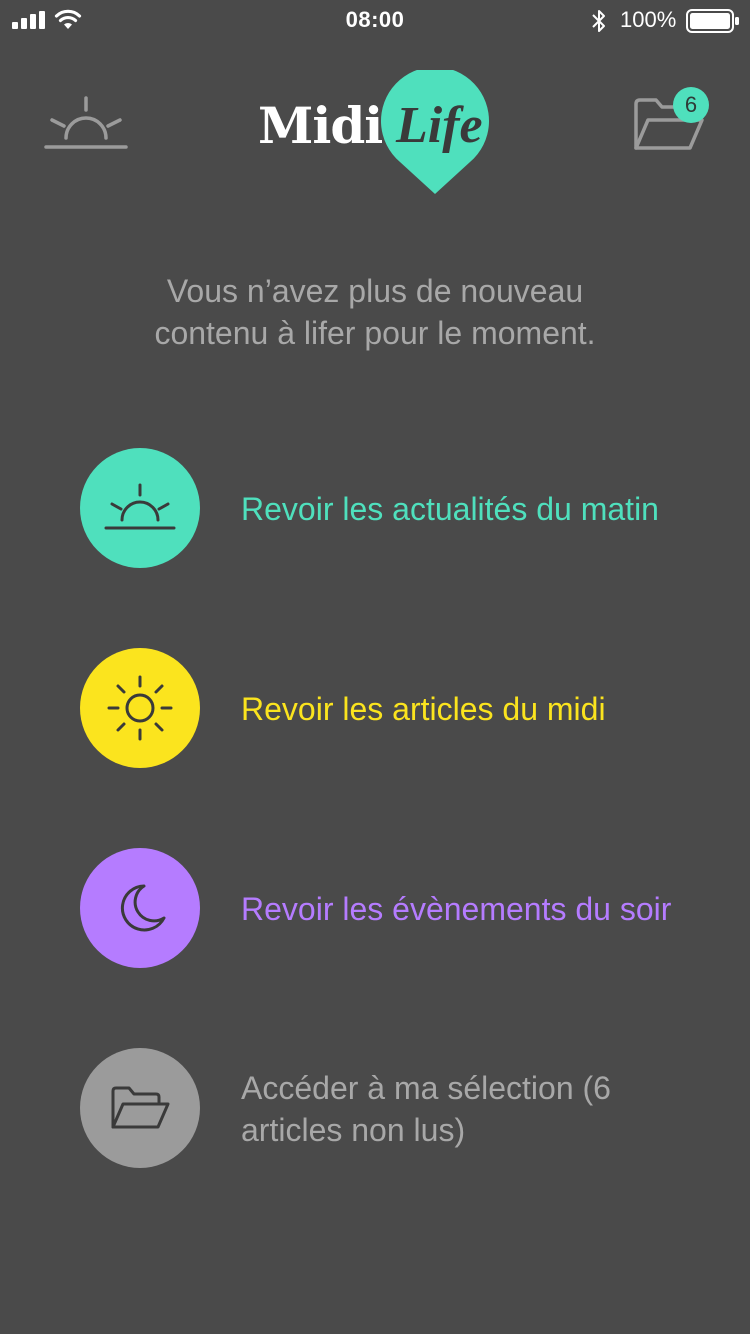  I want to click on logo-text-midi: Midi, so click(320, 125).